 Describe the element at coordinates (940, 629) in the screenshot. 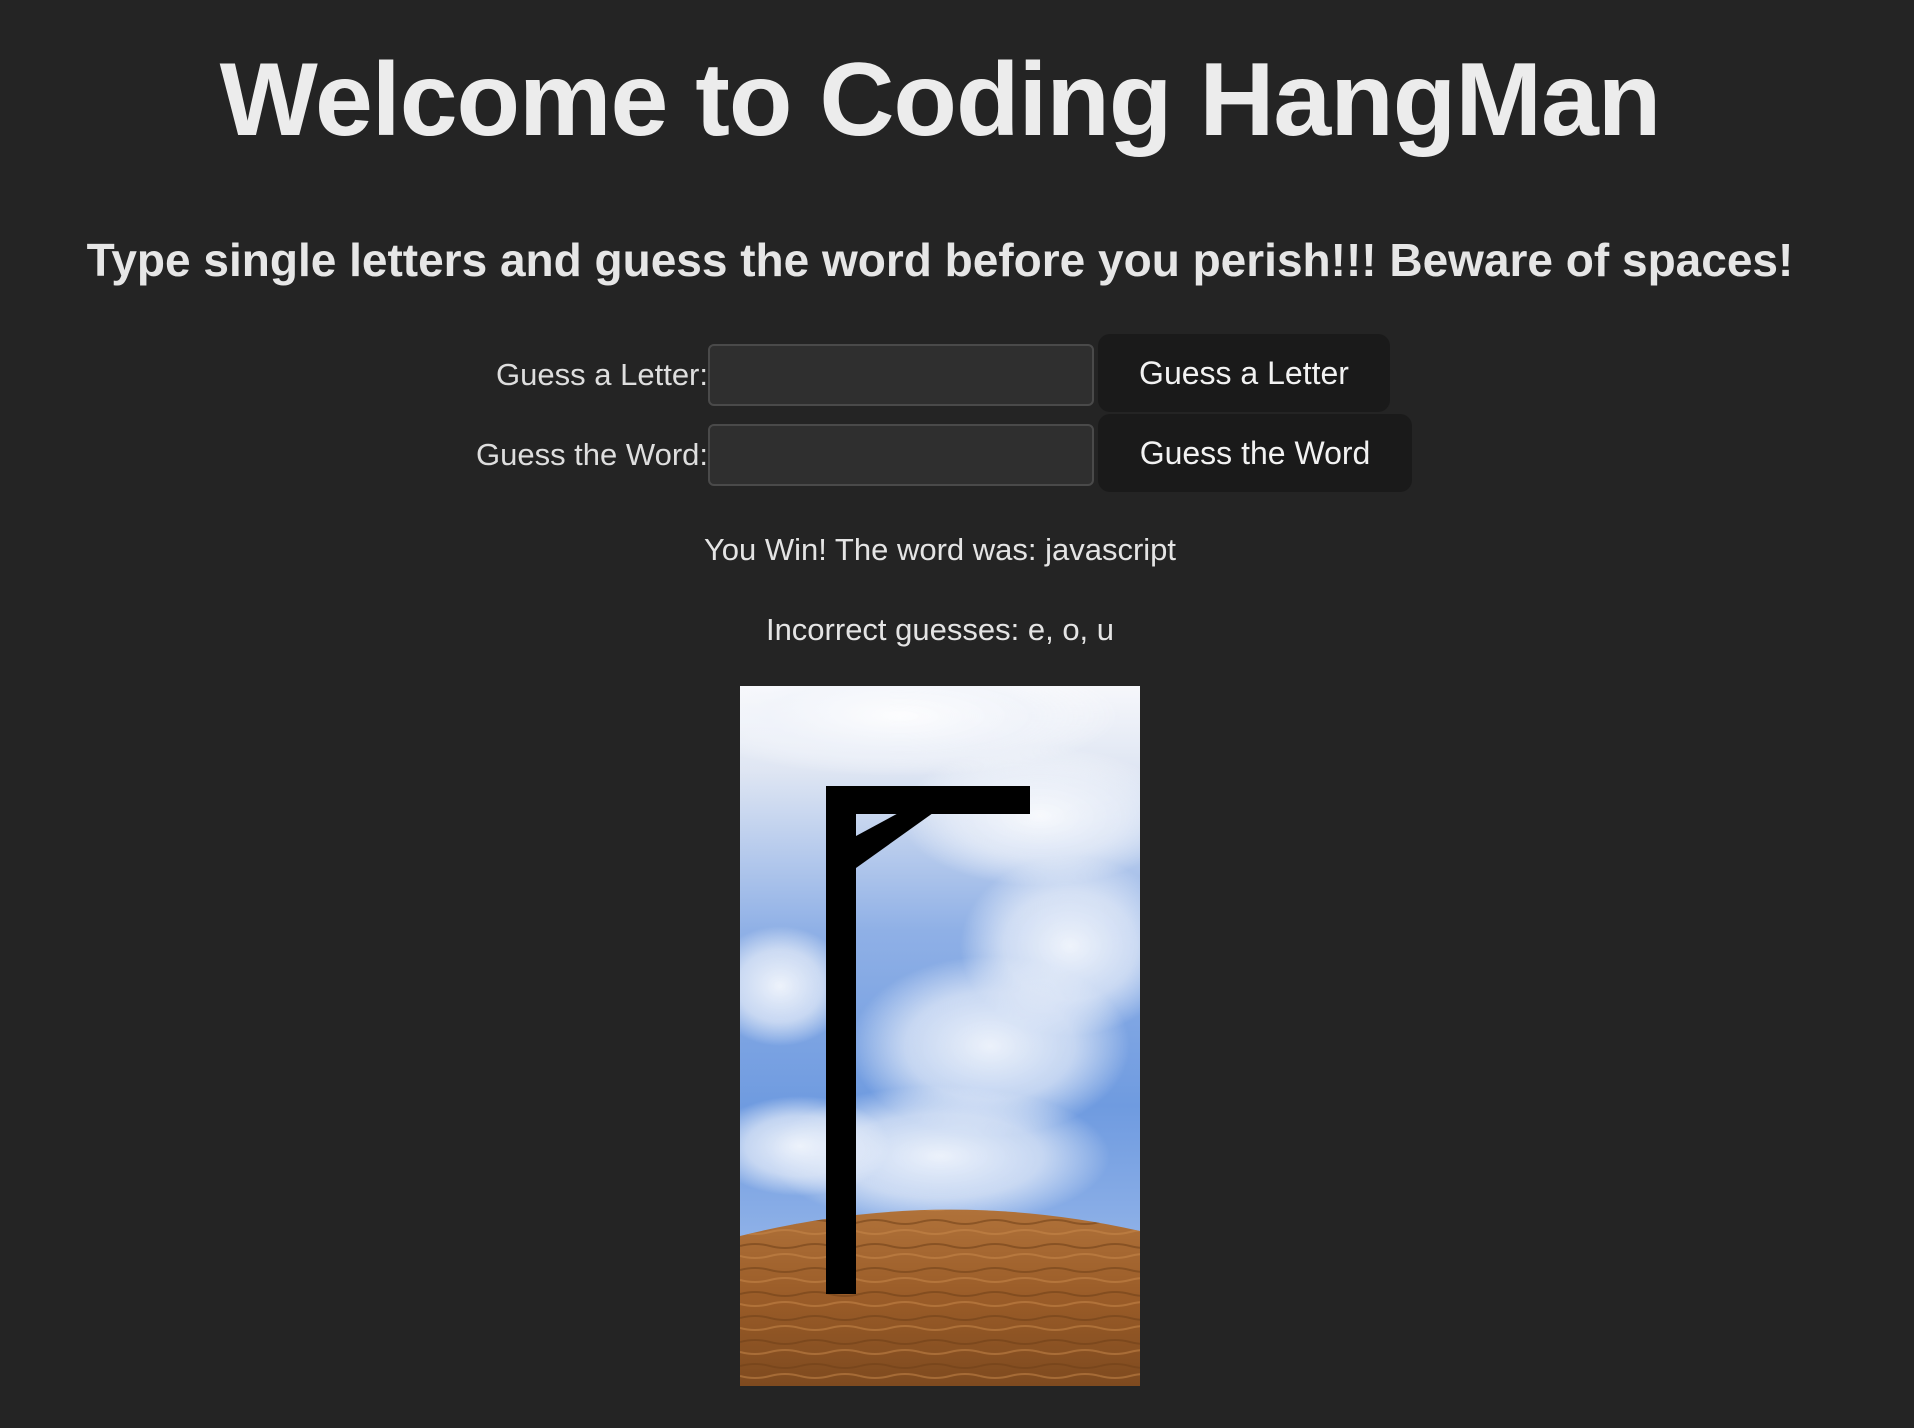

I see `incorrect-guesses: Incorrect guesses: e, o, u` at that location.